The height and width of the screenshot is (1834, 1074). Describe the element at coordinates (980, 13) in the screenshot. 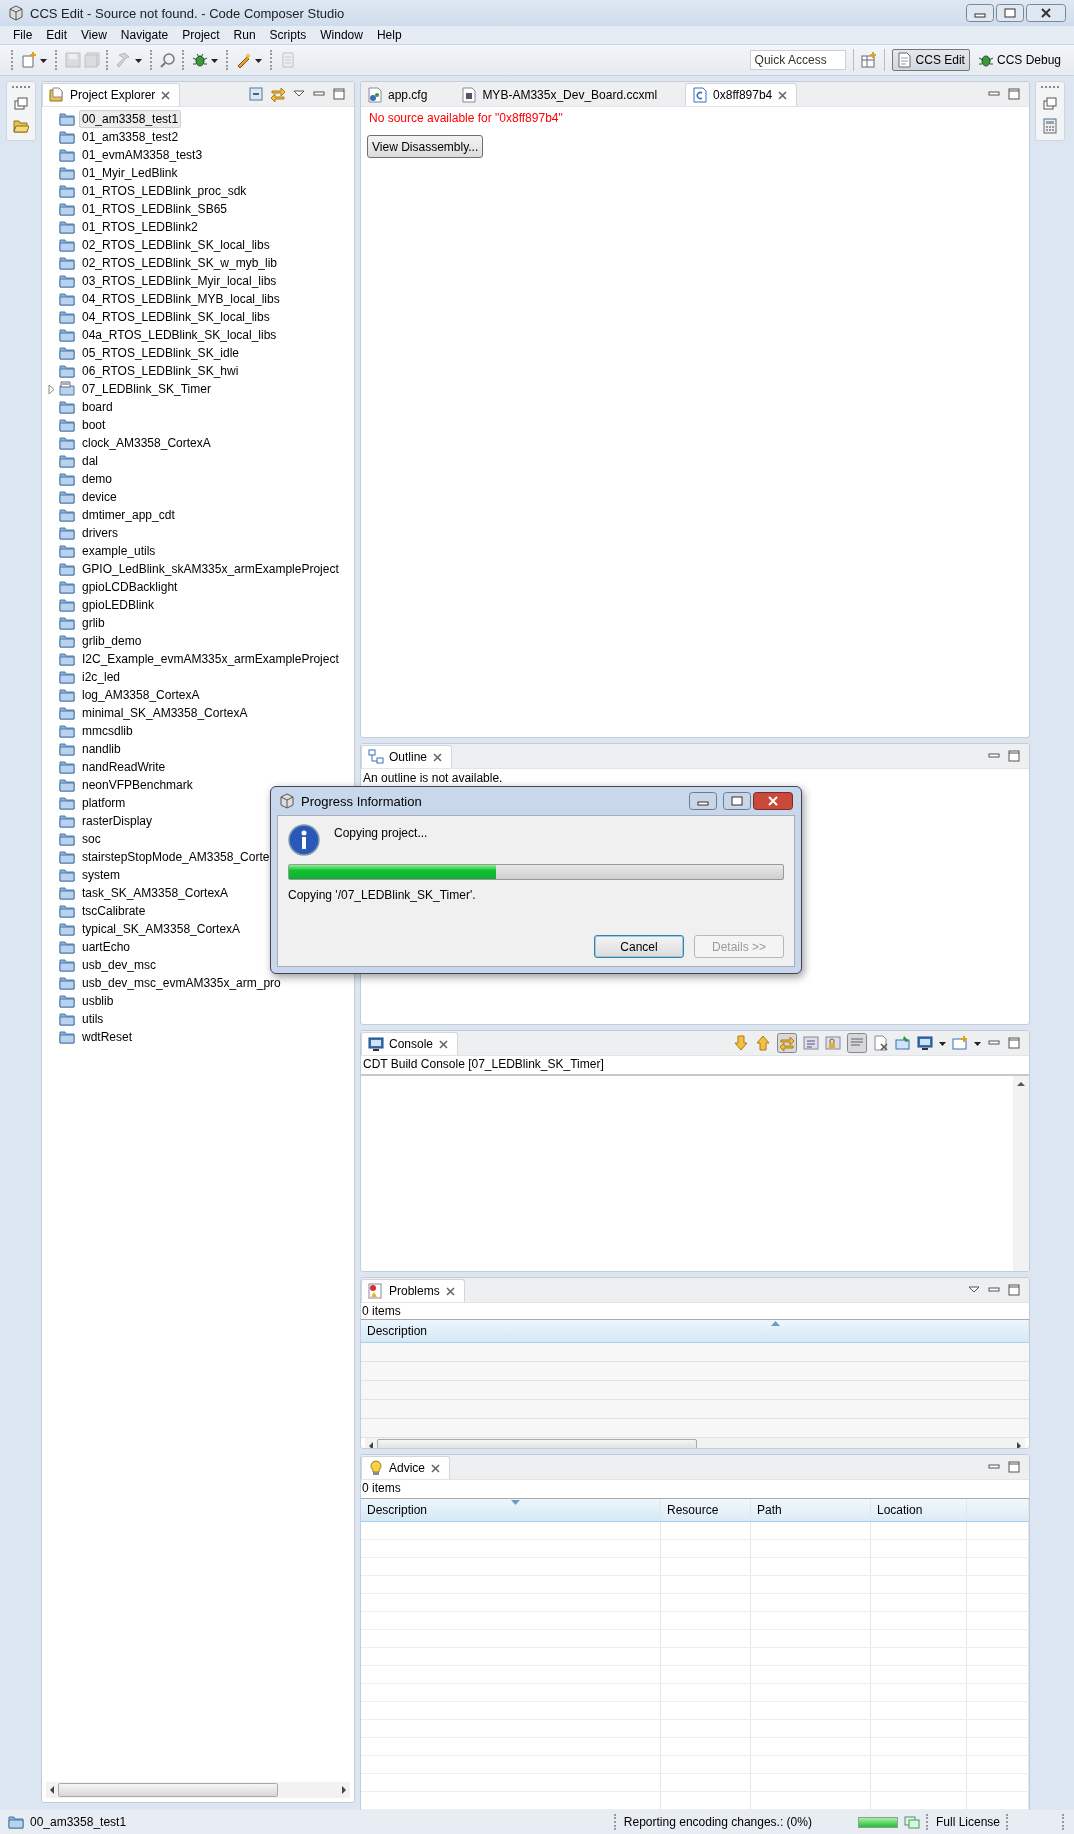

I see `minimize-icon` at that location.